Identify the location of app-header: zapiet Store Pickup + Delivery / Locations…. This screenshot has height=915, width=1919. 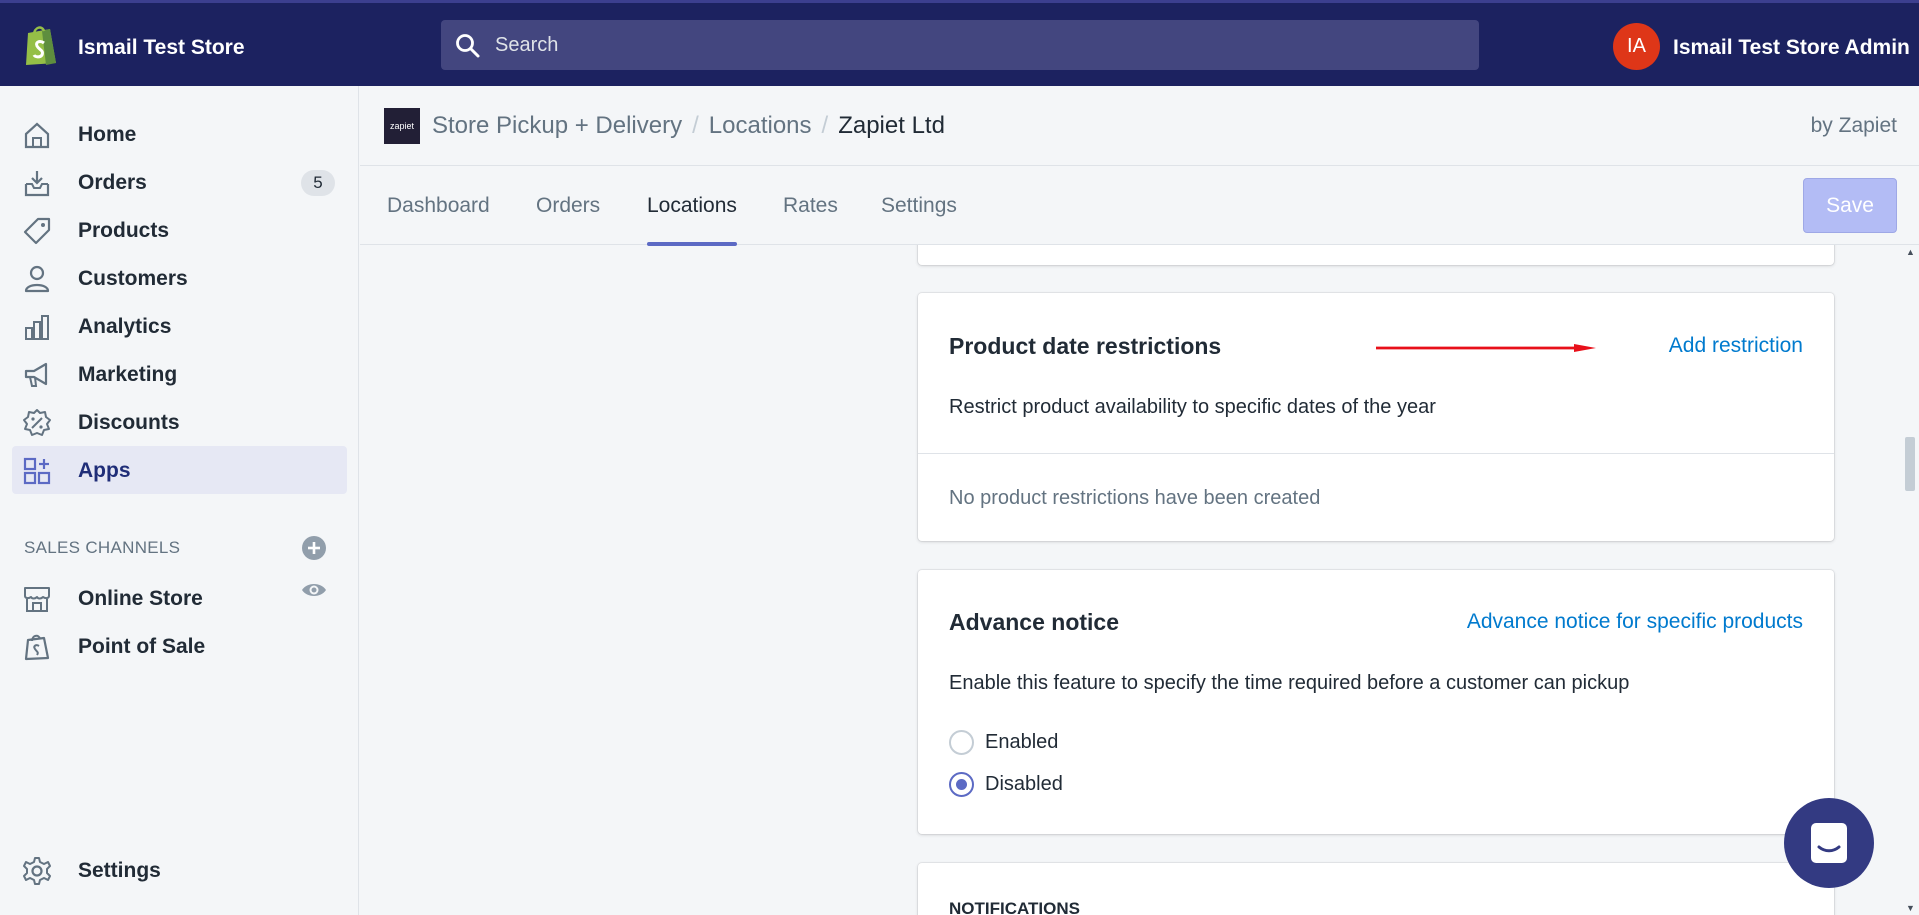
(1139, 126).